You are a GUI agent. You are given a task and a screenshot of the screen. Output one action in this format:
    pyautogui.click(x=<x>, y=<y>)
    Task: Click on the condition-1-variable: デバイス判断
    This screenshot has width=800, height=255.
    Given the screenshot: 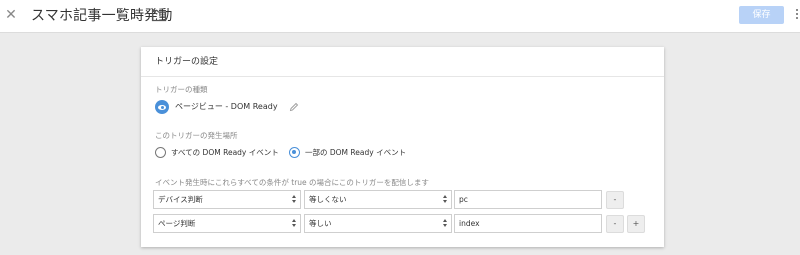 What is the action you would take?
    pyautogui.click(x=180, y=199)
    